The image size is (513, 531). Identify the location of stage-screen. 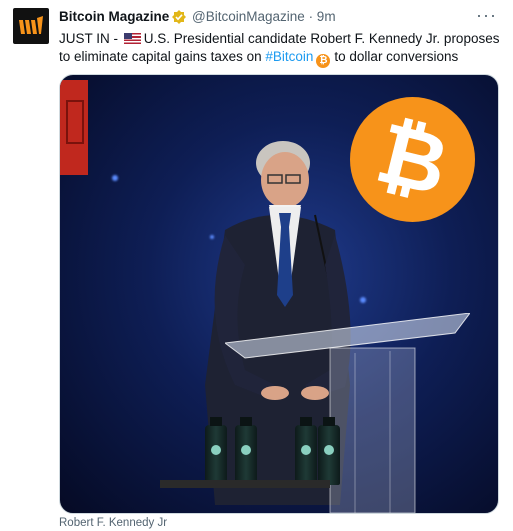
(74, 127).